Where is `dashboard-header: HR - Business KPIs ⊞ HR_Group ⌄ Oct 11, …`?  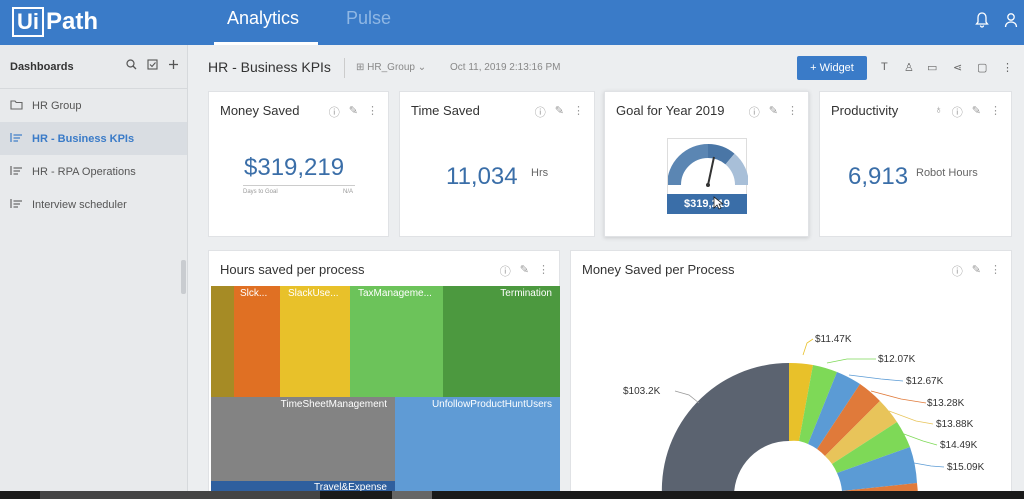 dashboard-header: HR - Business KPIs ⊞ HR_Group ⌄ Oct 11, … is located at coordinates (612, 68).